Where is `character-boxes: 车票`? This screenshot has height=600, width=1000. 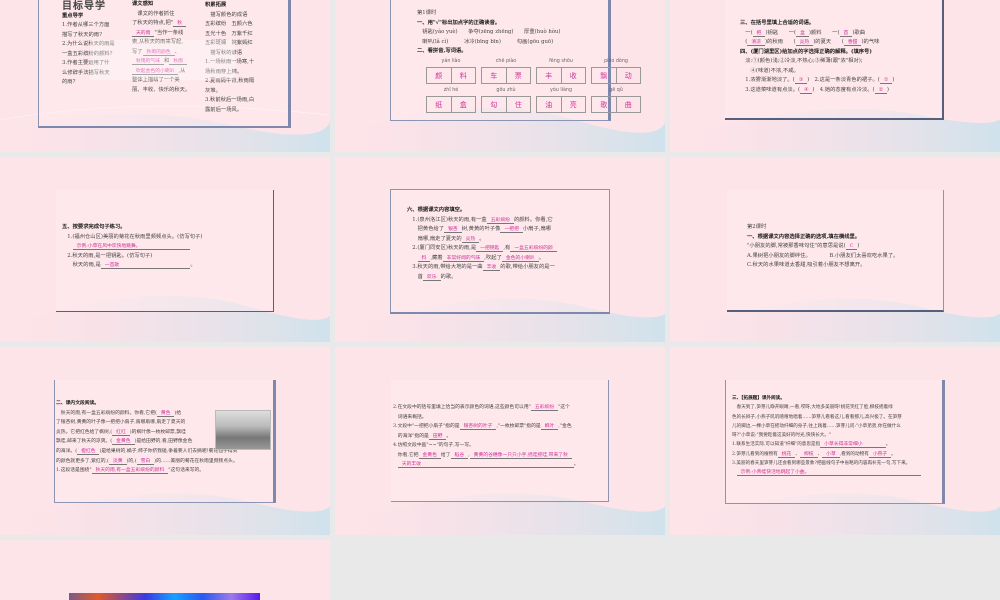
character-boxes: 车票 is located at coordinates (506, 75).